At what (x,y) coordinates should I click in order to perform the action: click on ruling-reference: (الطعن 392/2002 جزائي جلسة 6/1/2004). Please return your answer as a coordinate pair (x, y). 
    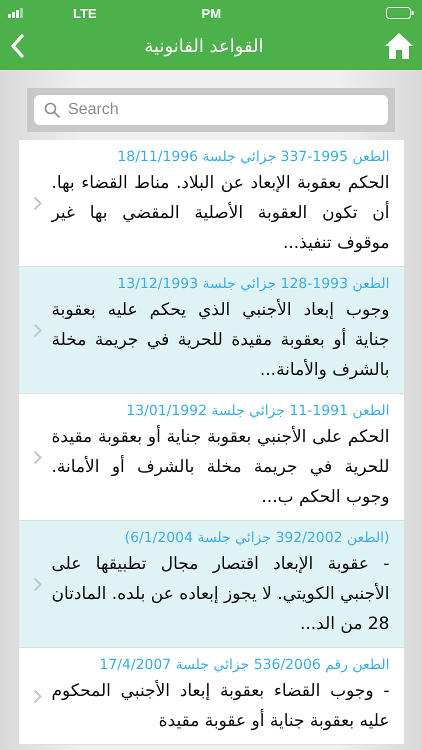
    Looking at the image, I should click on (257, 538).